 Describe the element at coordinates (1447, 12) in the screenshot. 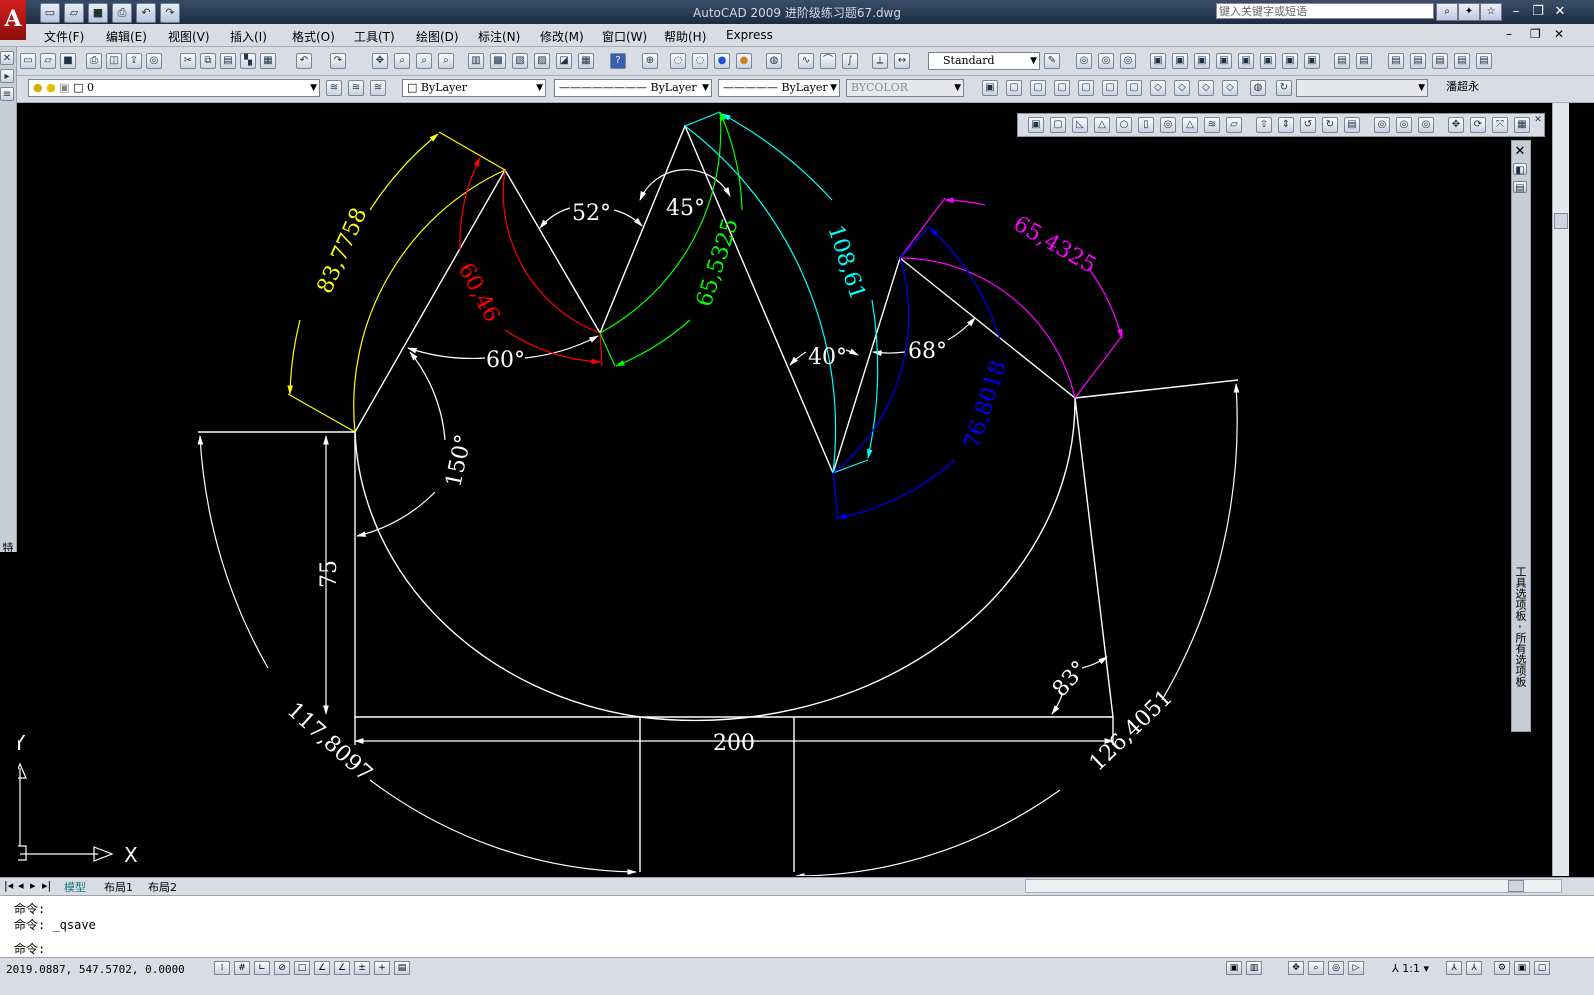

I see `search-icon: ⌕` at that location.